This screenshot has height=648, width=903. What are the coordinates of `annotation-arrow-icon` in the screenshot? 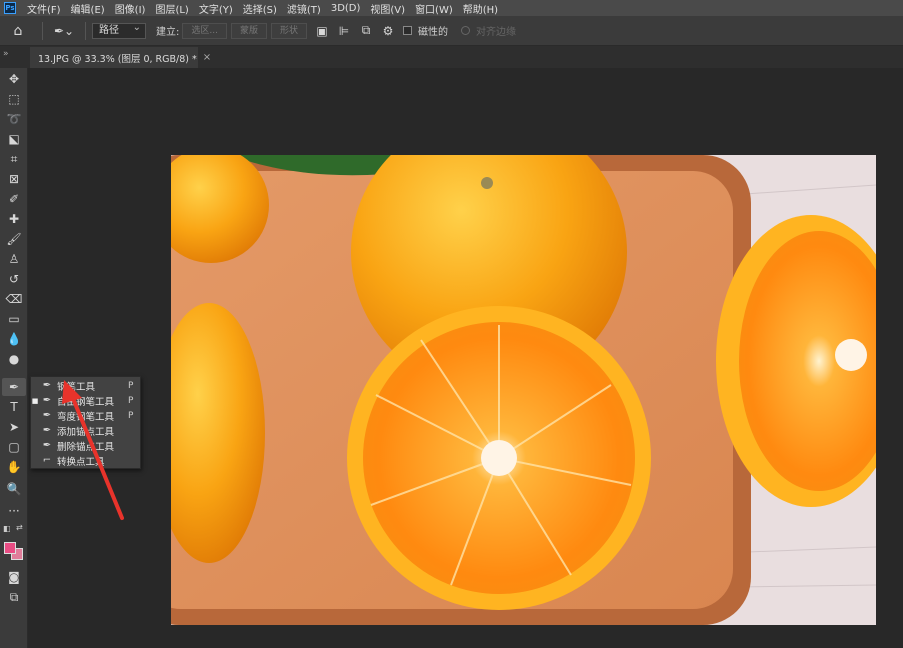 It's located at (93, 450).